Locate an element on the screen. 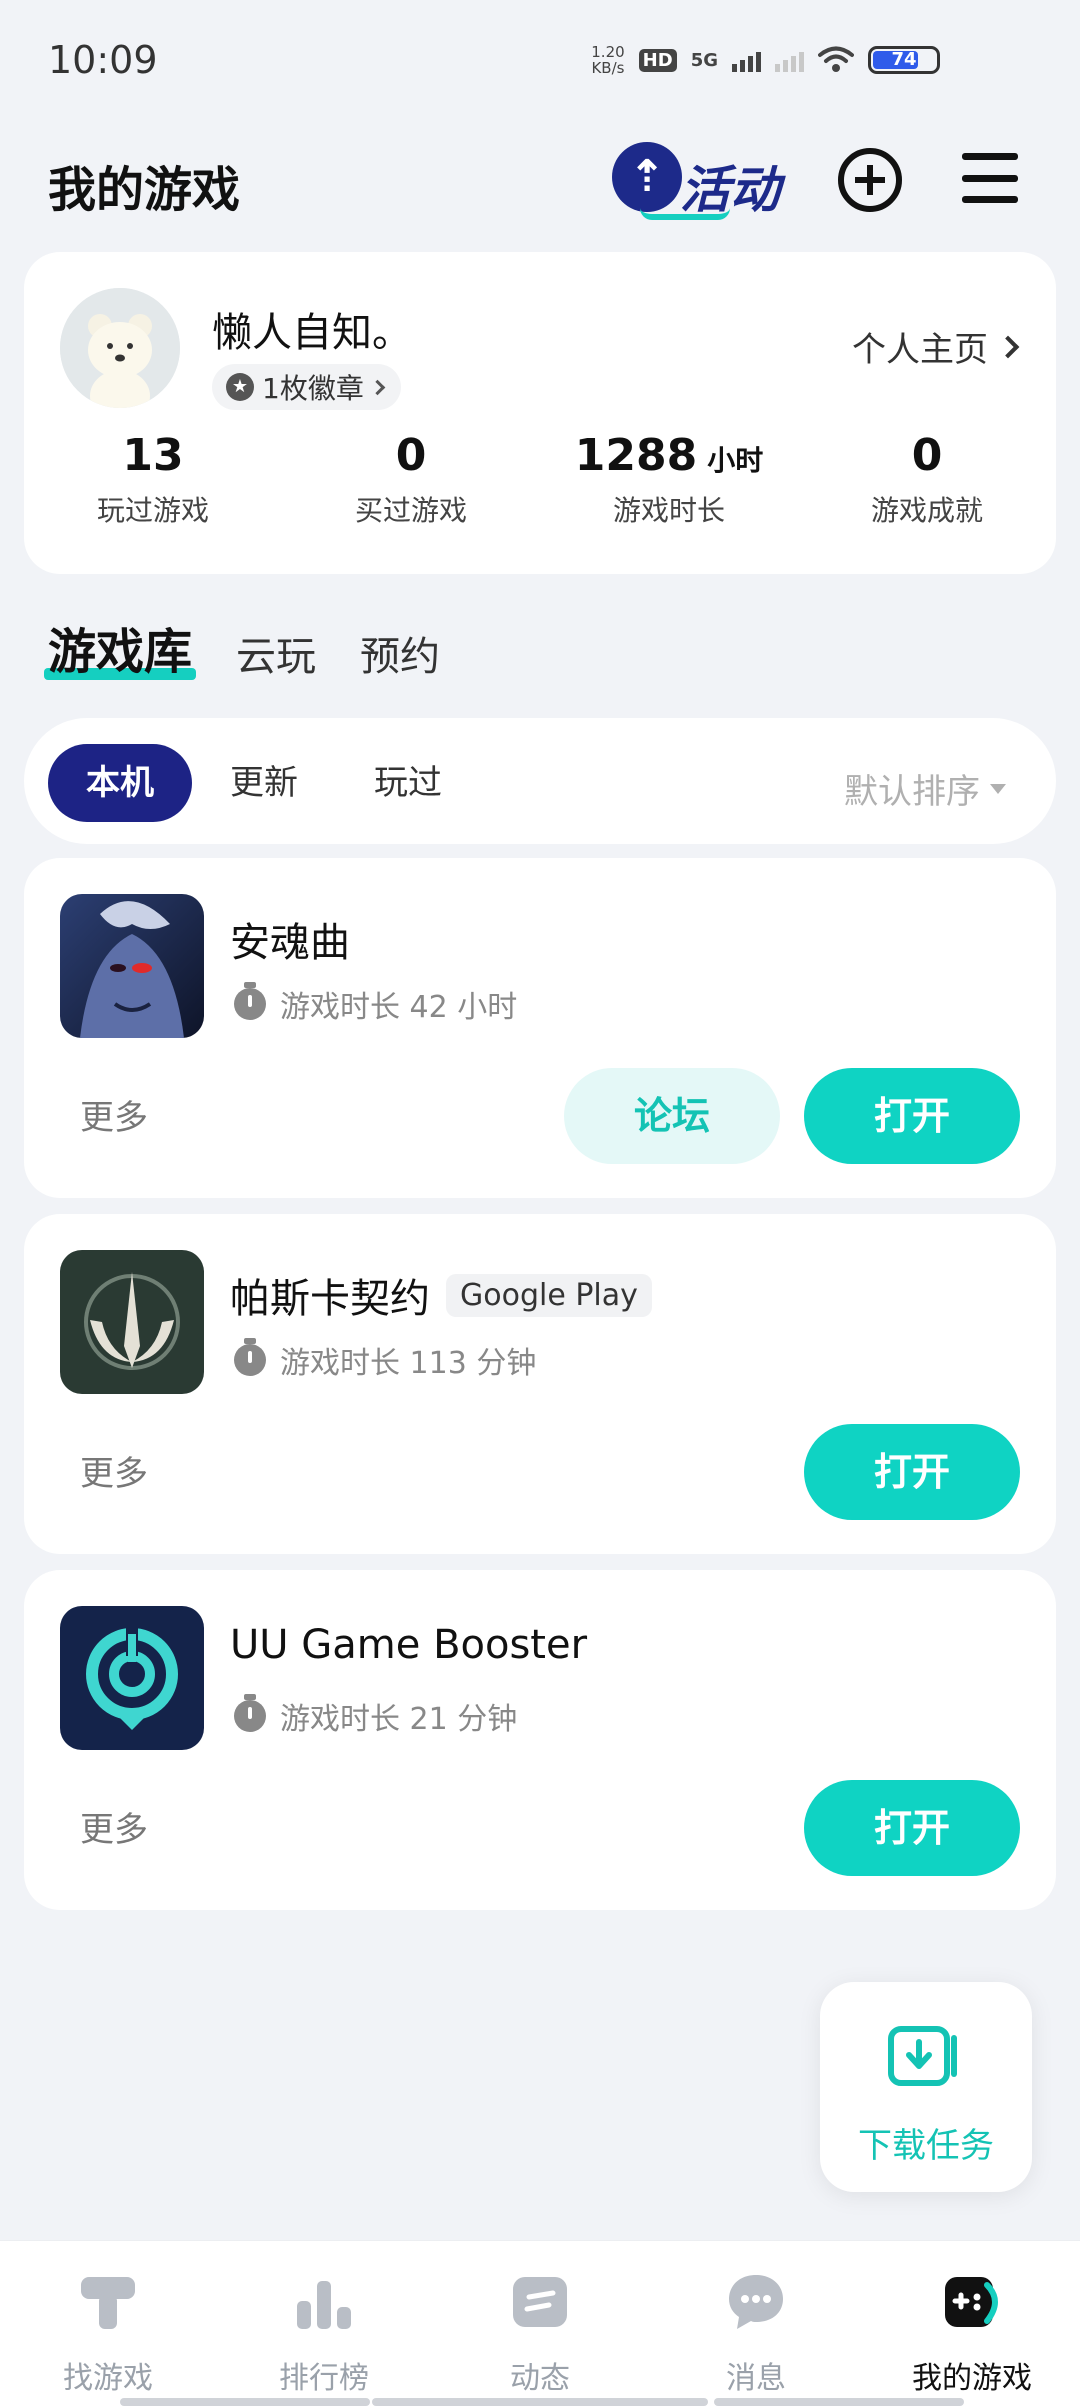 The width and height of the screenshot is (1080, 2408). homepage-label: 个人主页 is located at coordinates (920, 350).